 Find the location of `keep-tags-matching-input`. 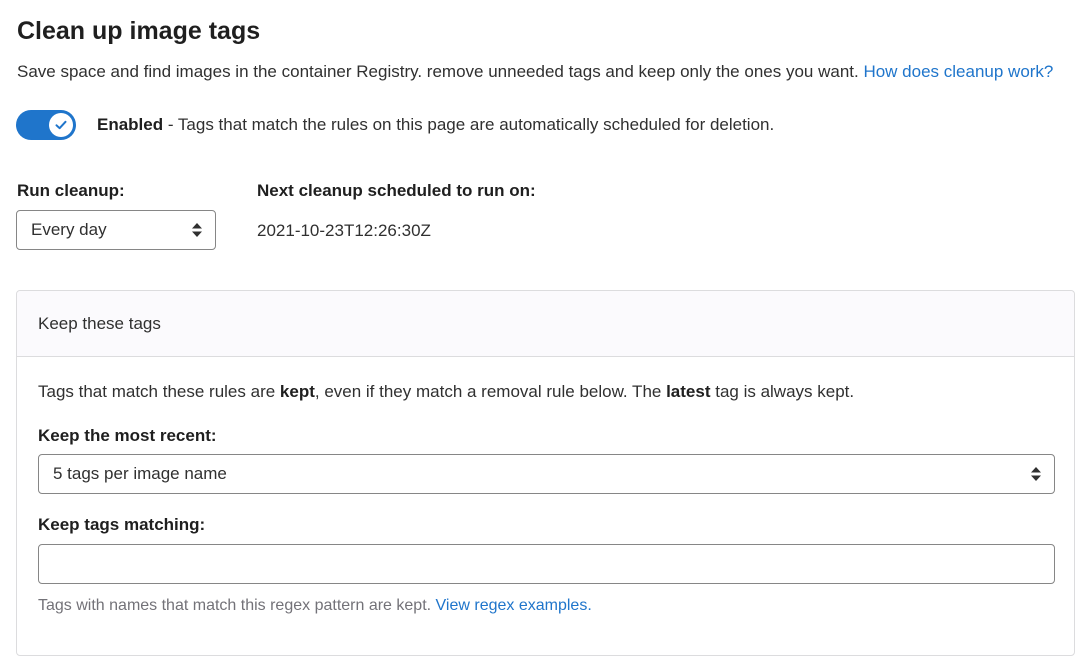

keep-tags-matching-input is located at coordinates (546, 564).